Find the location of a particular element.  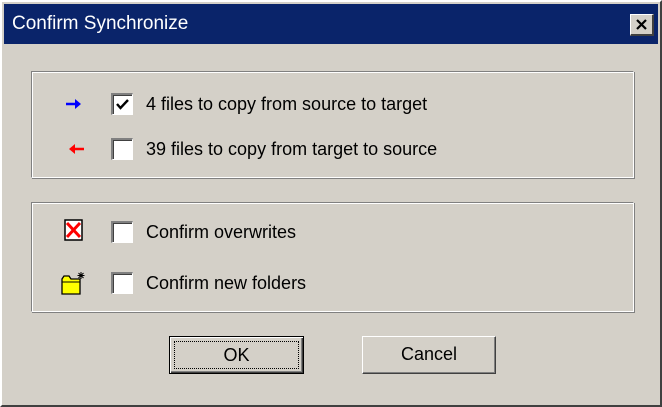

new-folder-icon is located at coordinates (73, 283).